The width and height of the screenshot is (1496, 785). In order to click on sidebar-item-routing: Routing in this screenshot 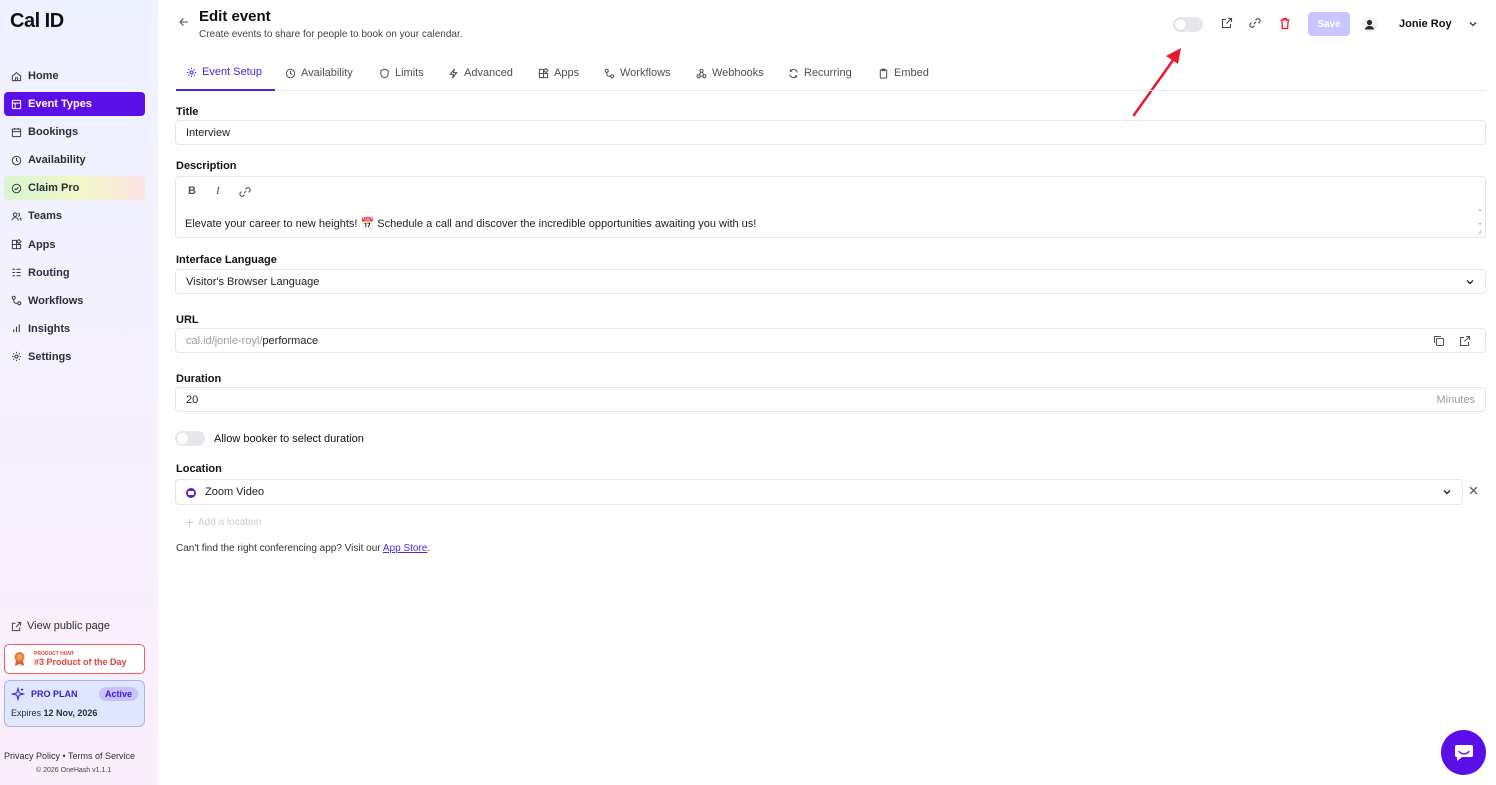, I will do `click(74, 273)`.